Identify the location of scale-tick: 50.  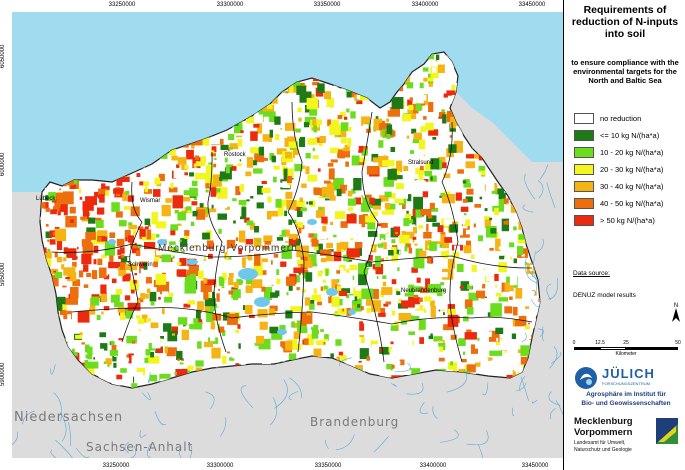
(678, 343).